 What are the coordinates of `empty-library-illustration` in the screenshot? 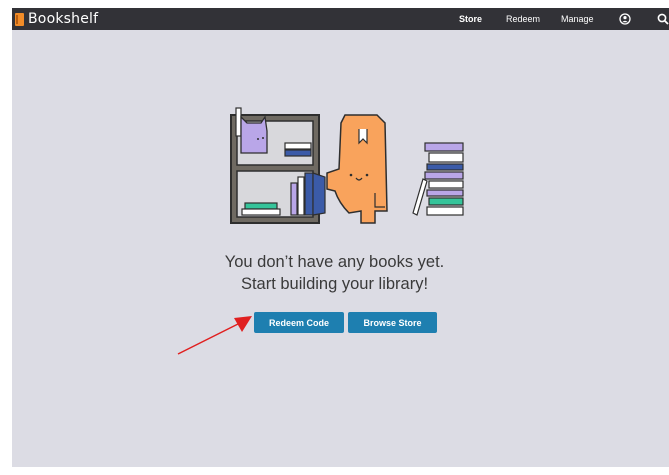 It's located at (347, 165).